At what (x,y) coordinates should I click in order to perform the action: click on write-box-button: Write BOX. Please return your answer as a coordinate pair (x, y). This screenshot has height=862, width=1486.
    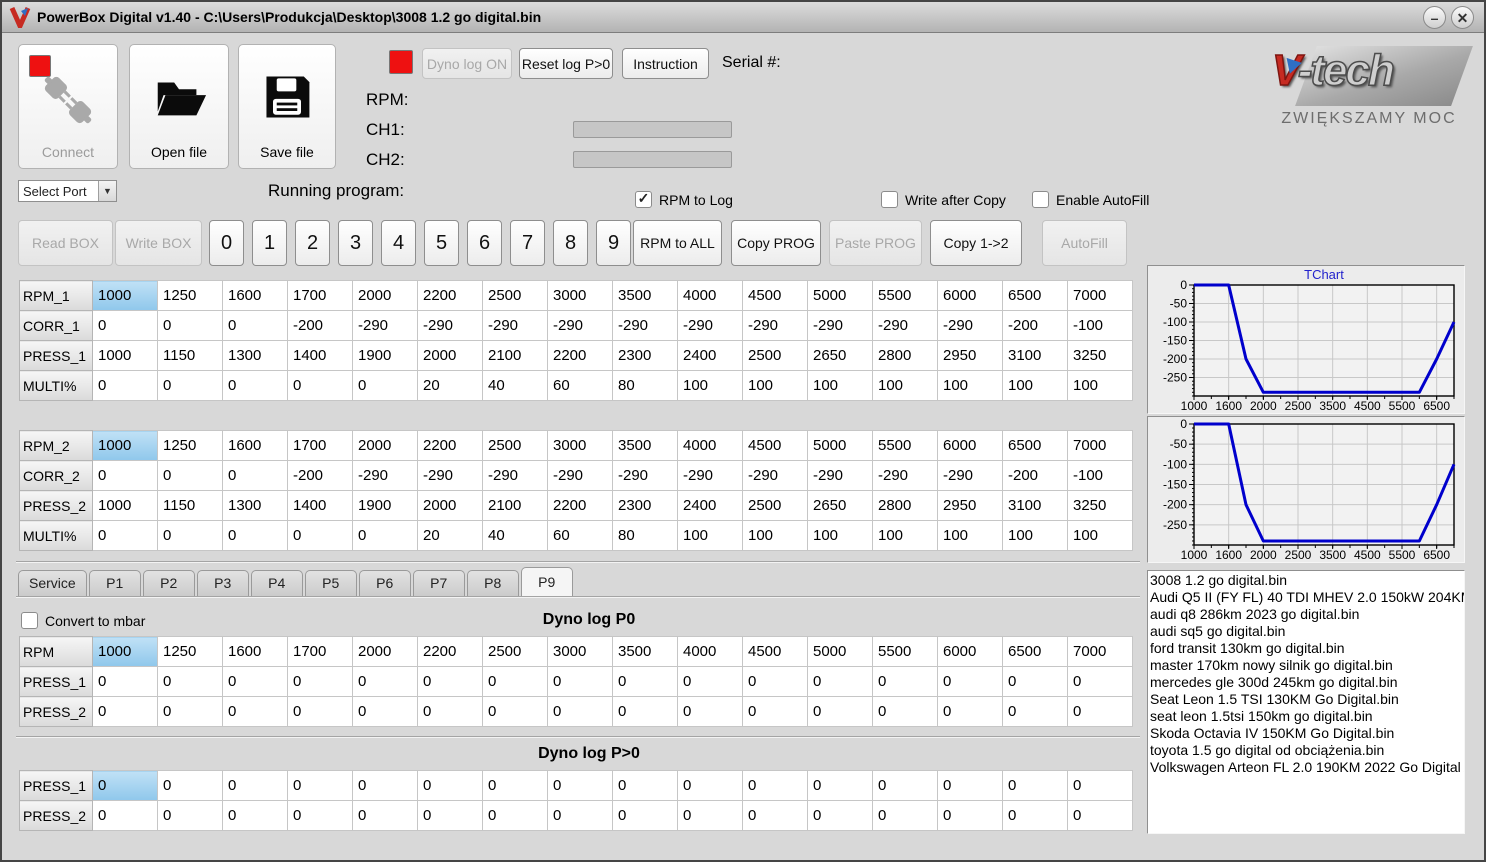
    Looking at the image, I should click on (158, 243).